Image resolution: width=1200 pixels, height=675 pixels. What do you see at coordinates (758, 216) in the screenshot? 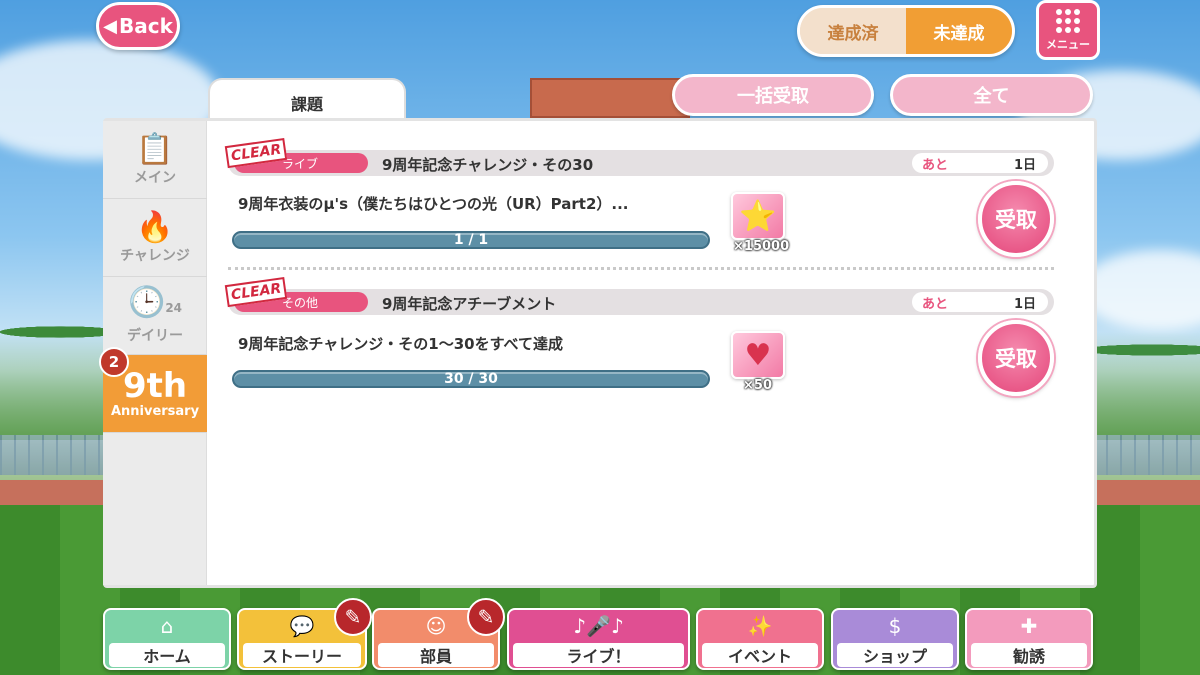
I see `rainbow-star-icon: ⭐` at bounding box center [758, 216].